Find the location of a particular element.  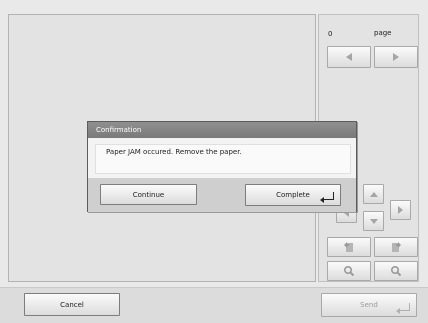

continue-button: Continue is located at coordinates (148, 194).